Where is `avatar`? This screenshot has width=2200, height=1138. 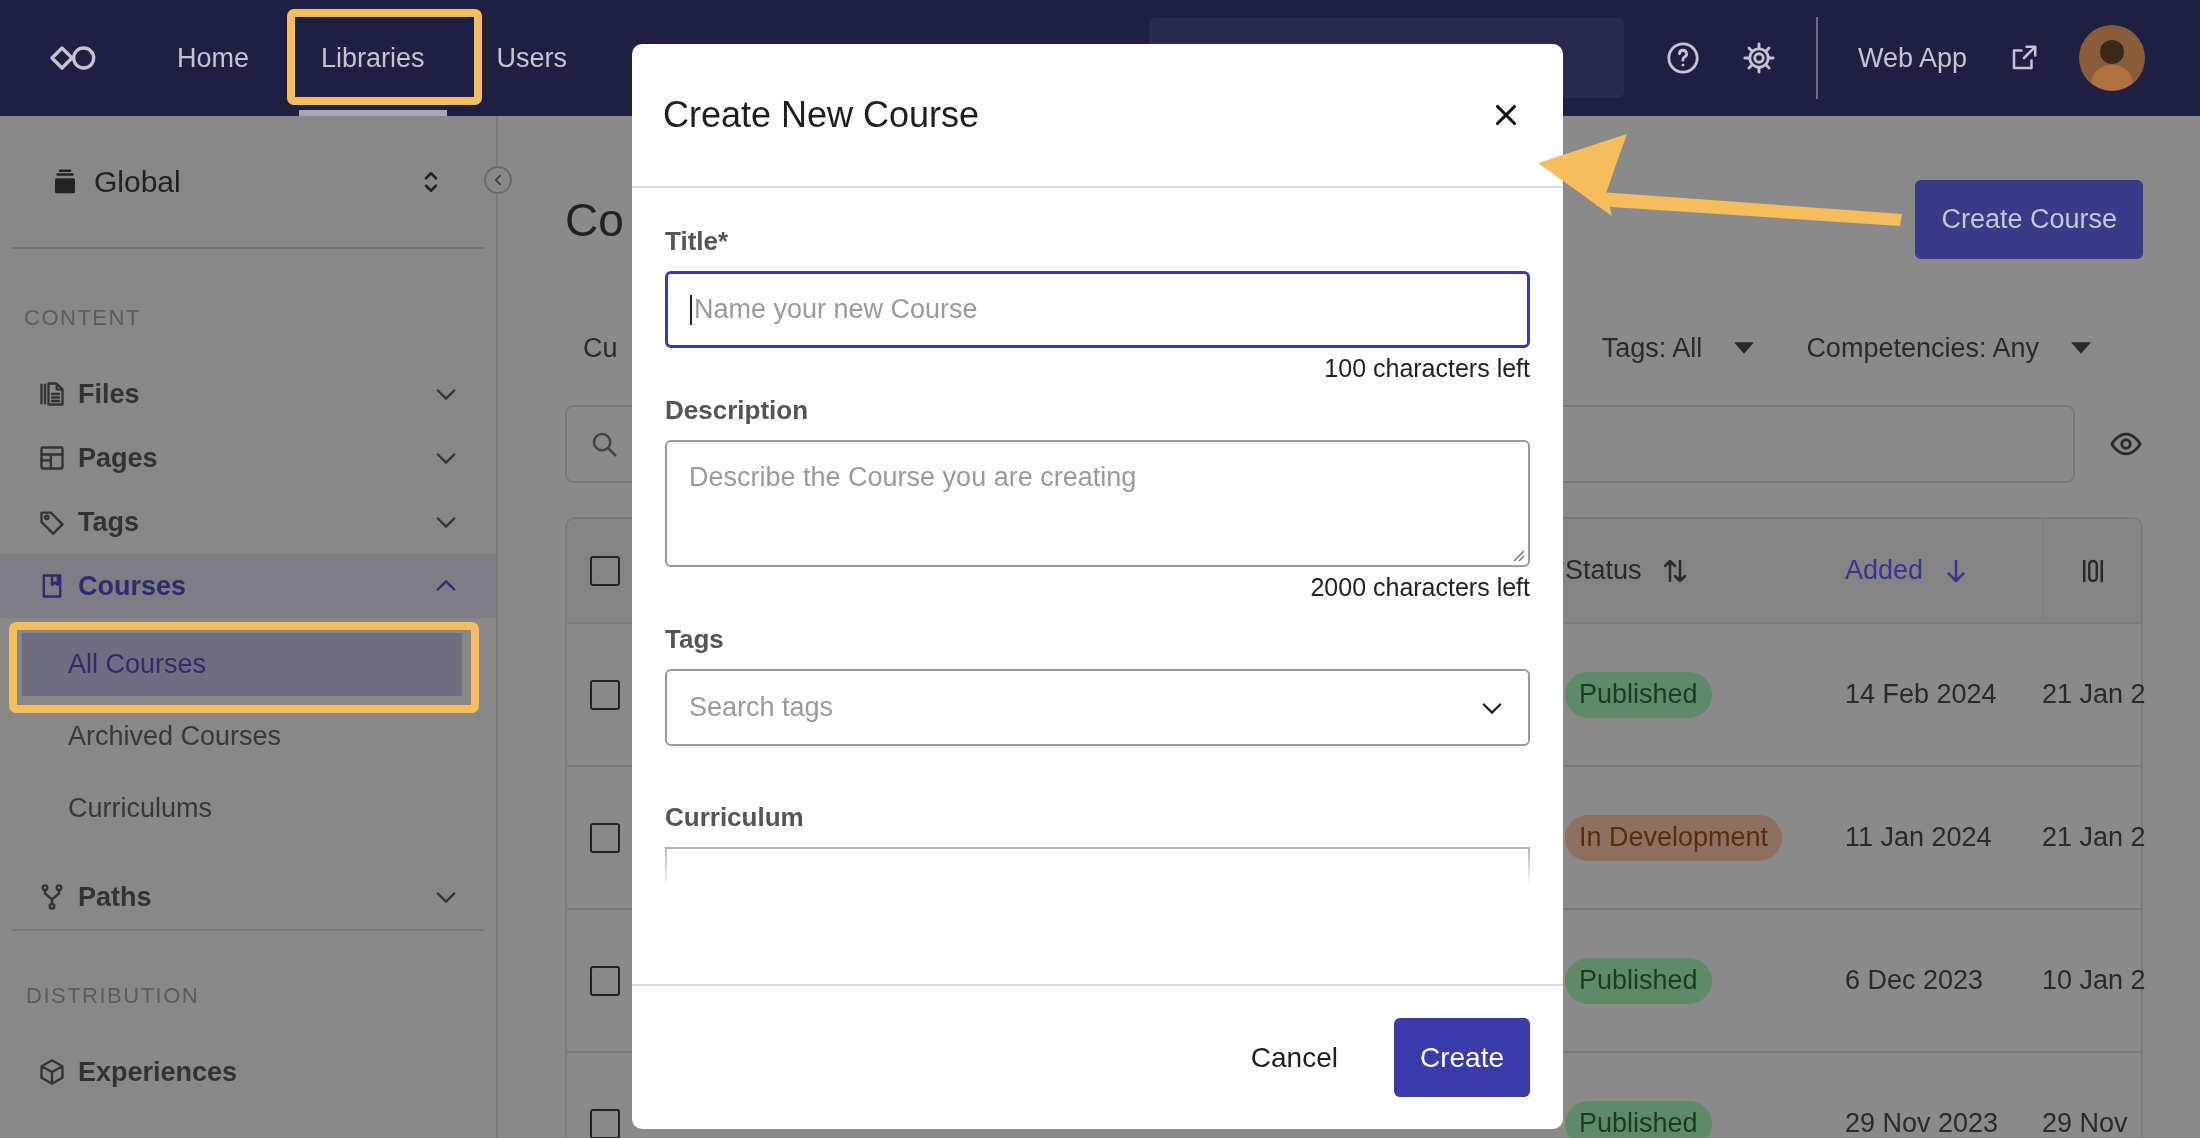 avatar is located at coordinates (2112, 58).